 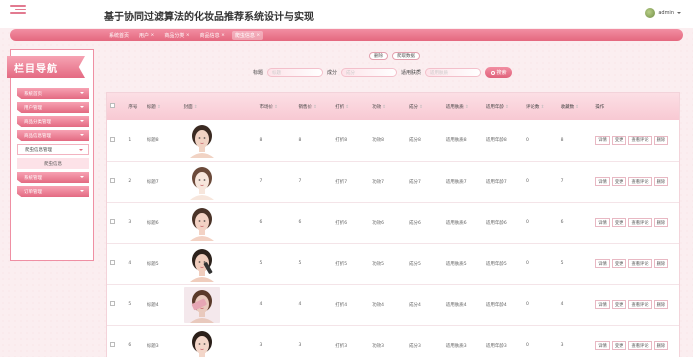 I want to click on search-bar: 标题 标题 成分 成分 适用肤质 适用肤质 搜索, so click(x=383, y=72).